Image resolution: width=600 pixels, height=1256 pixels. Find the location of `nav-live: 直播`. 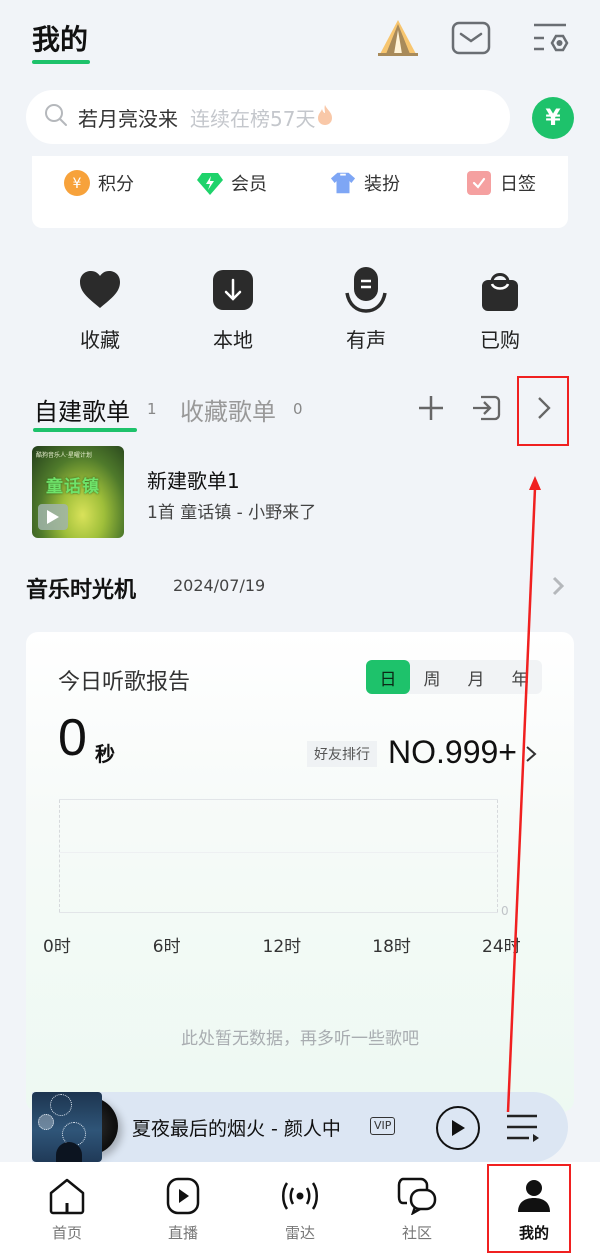

nav-live: 直播 is located at coordinates (183, 1209).